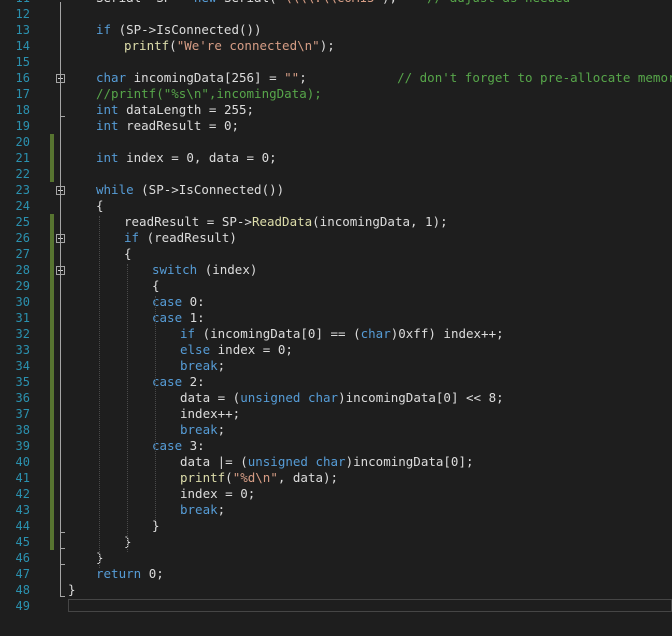 Image resolution: width=672 pixels, height=636 pixels. Describe the element at coordinates (156, 285) in the screenshot. I see `code-token: {` at that location.